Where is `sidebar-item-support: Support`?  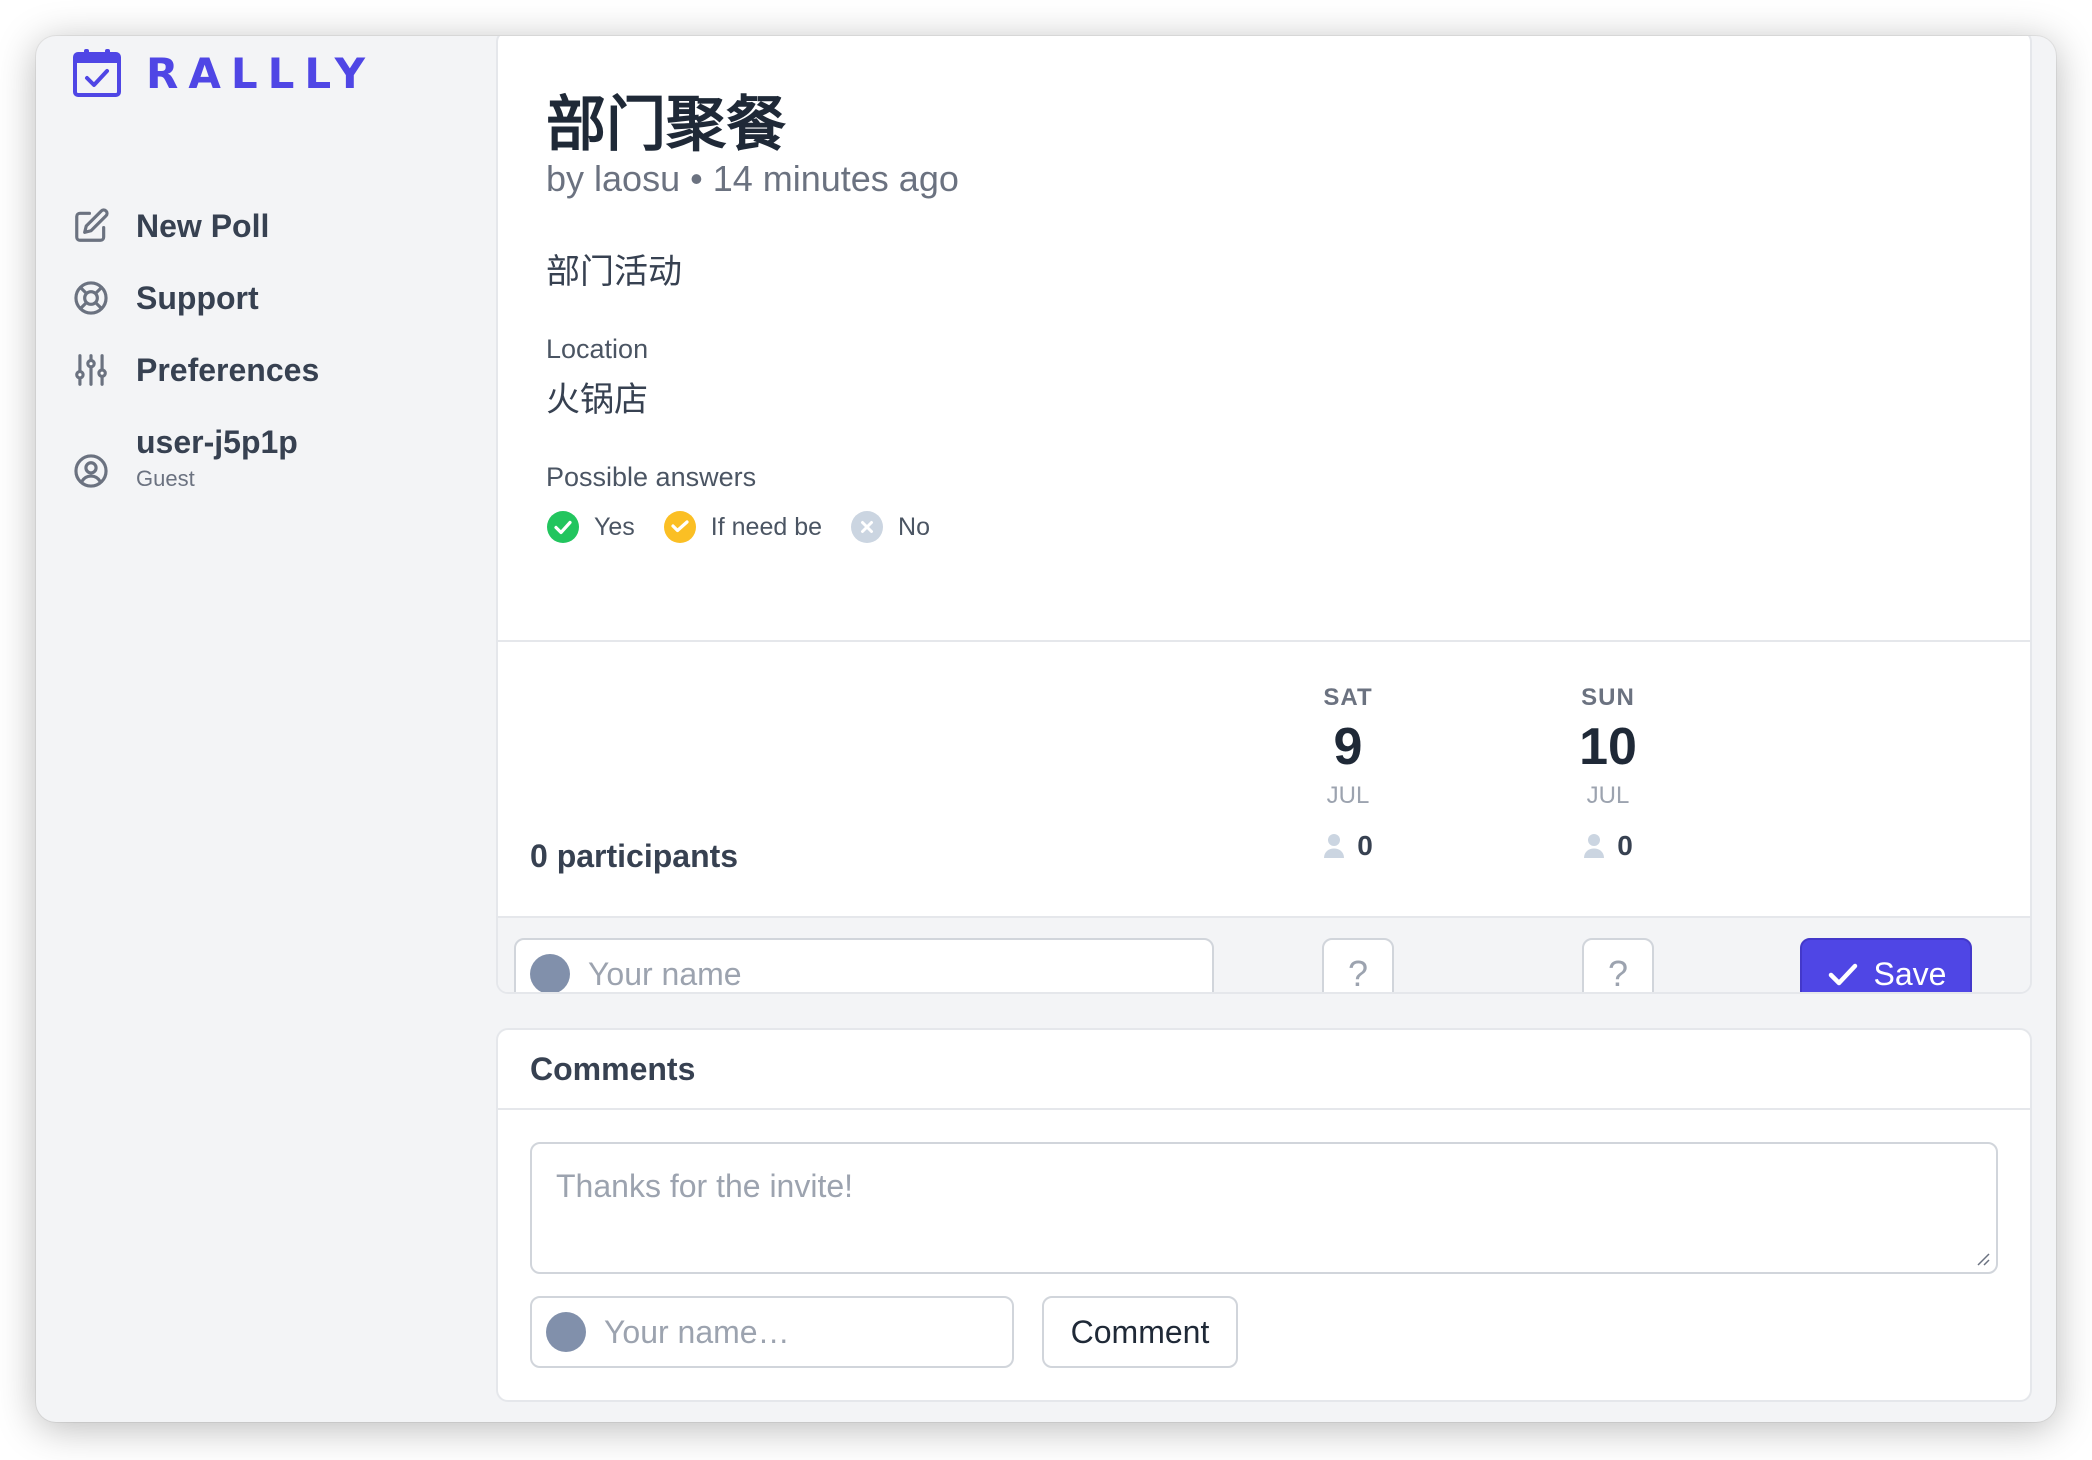 sidebar-item-support: Support is located at coordinates (195, 298).